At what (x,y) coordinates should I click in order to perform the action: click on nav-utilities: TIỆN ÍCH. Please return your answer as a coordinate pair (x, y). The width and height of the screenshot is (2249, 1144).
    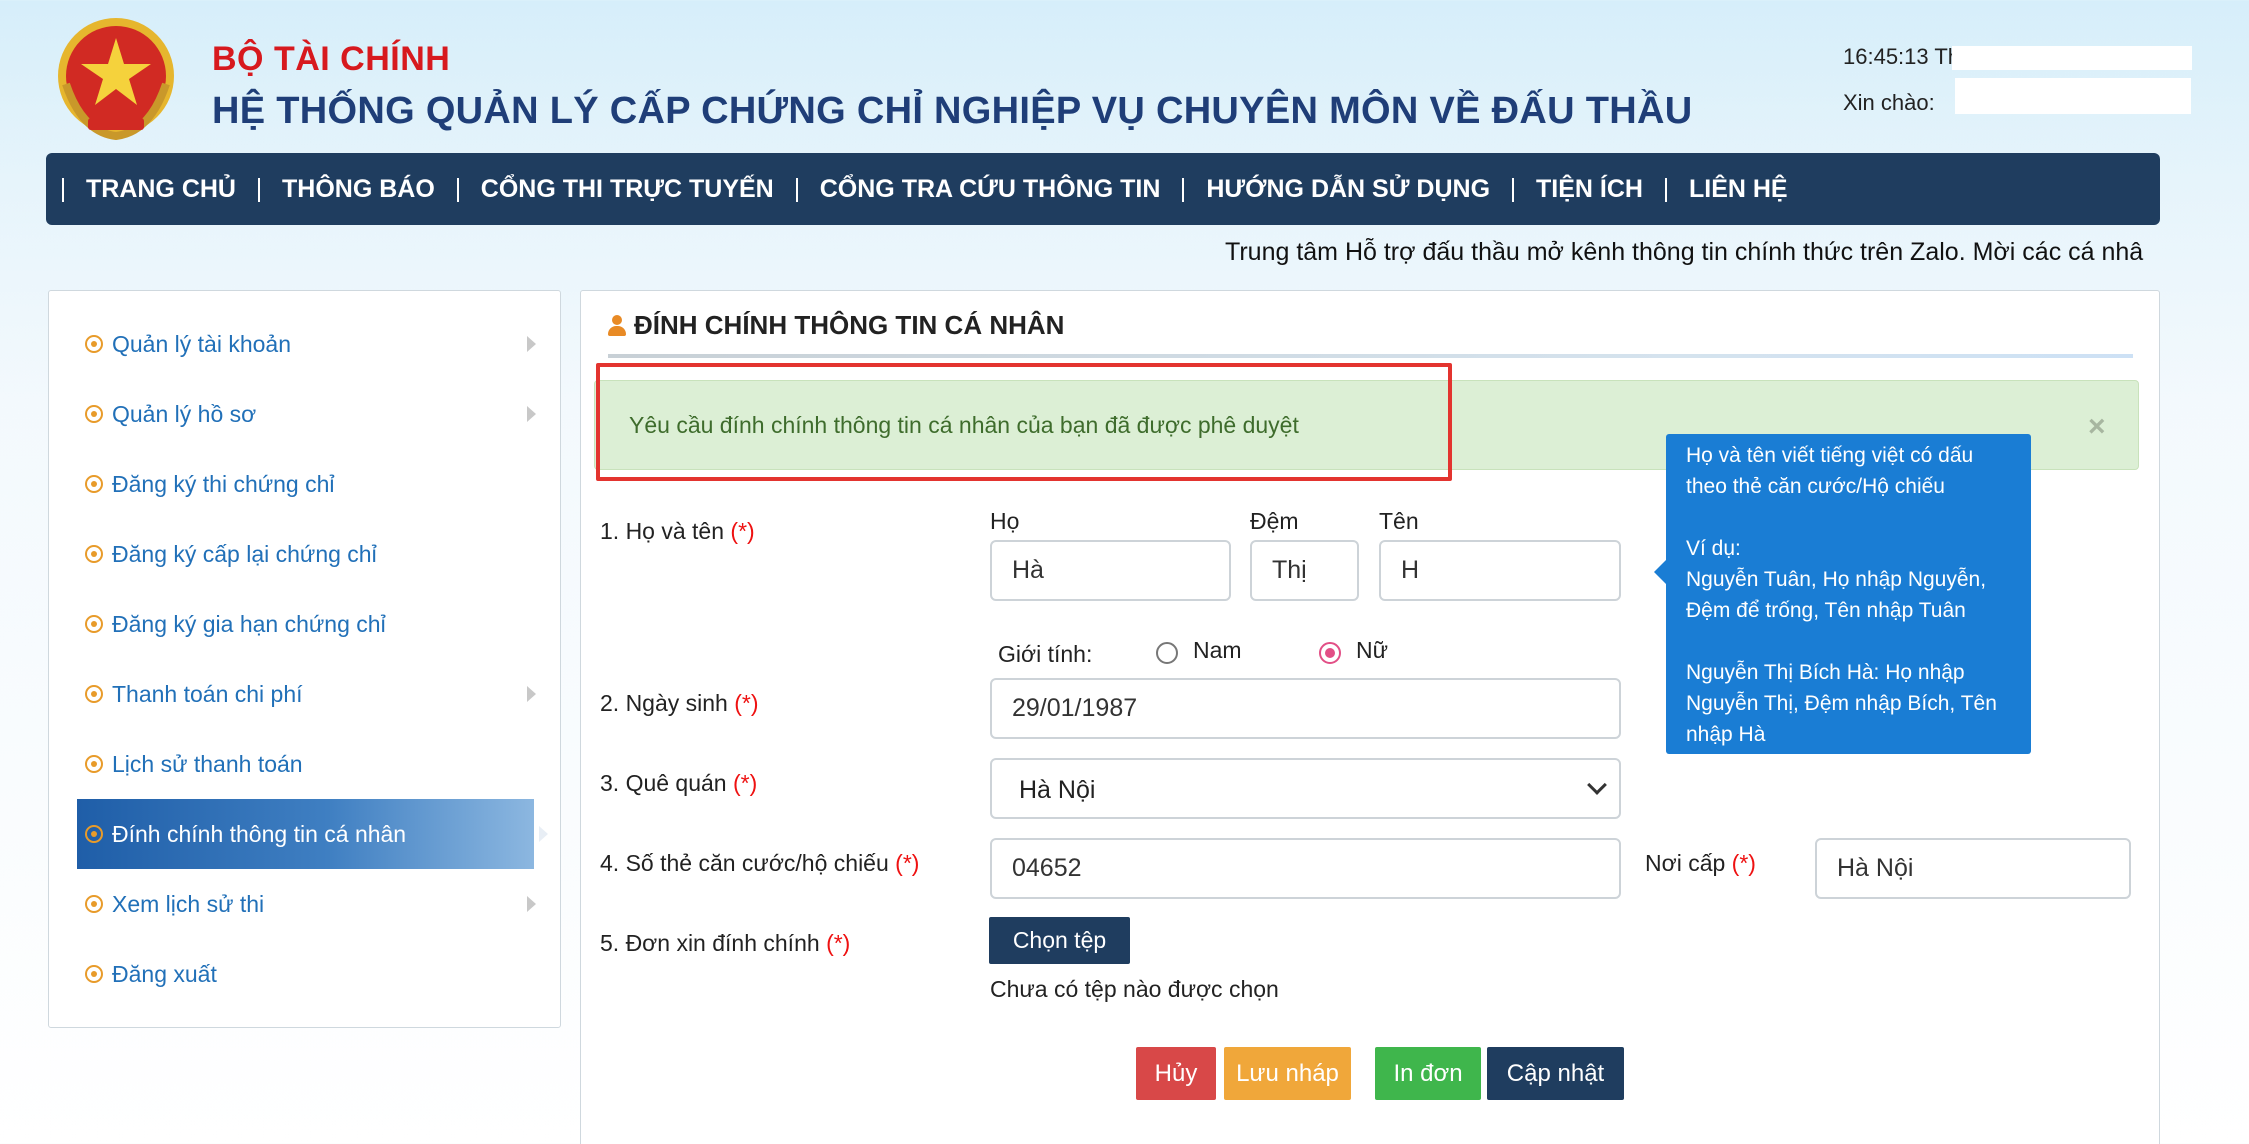
    Looking at the image, I should click on (1588, 189).